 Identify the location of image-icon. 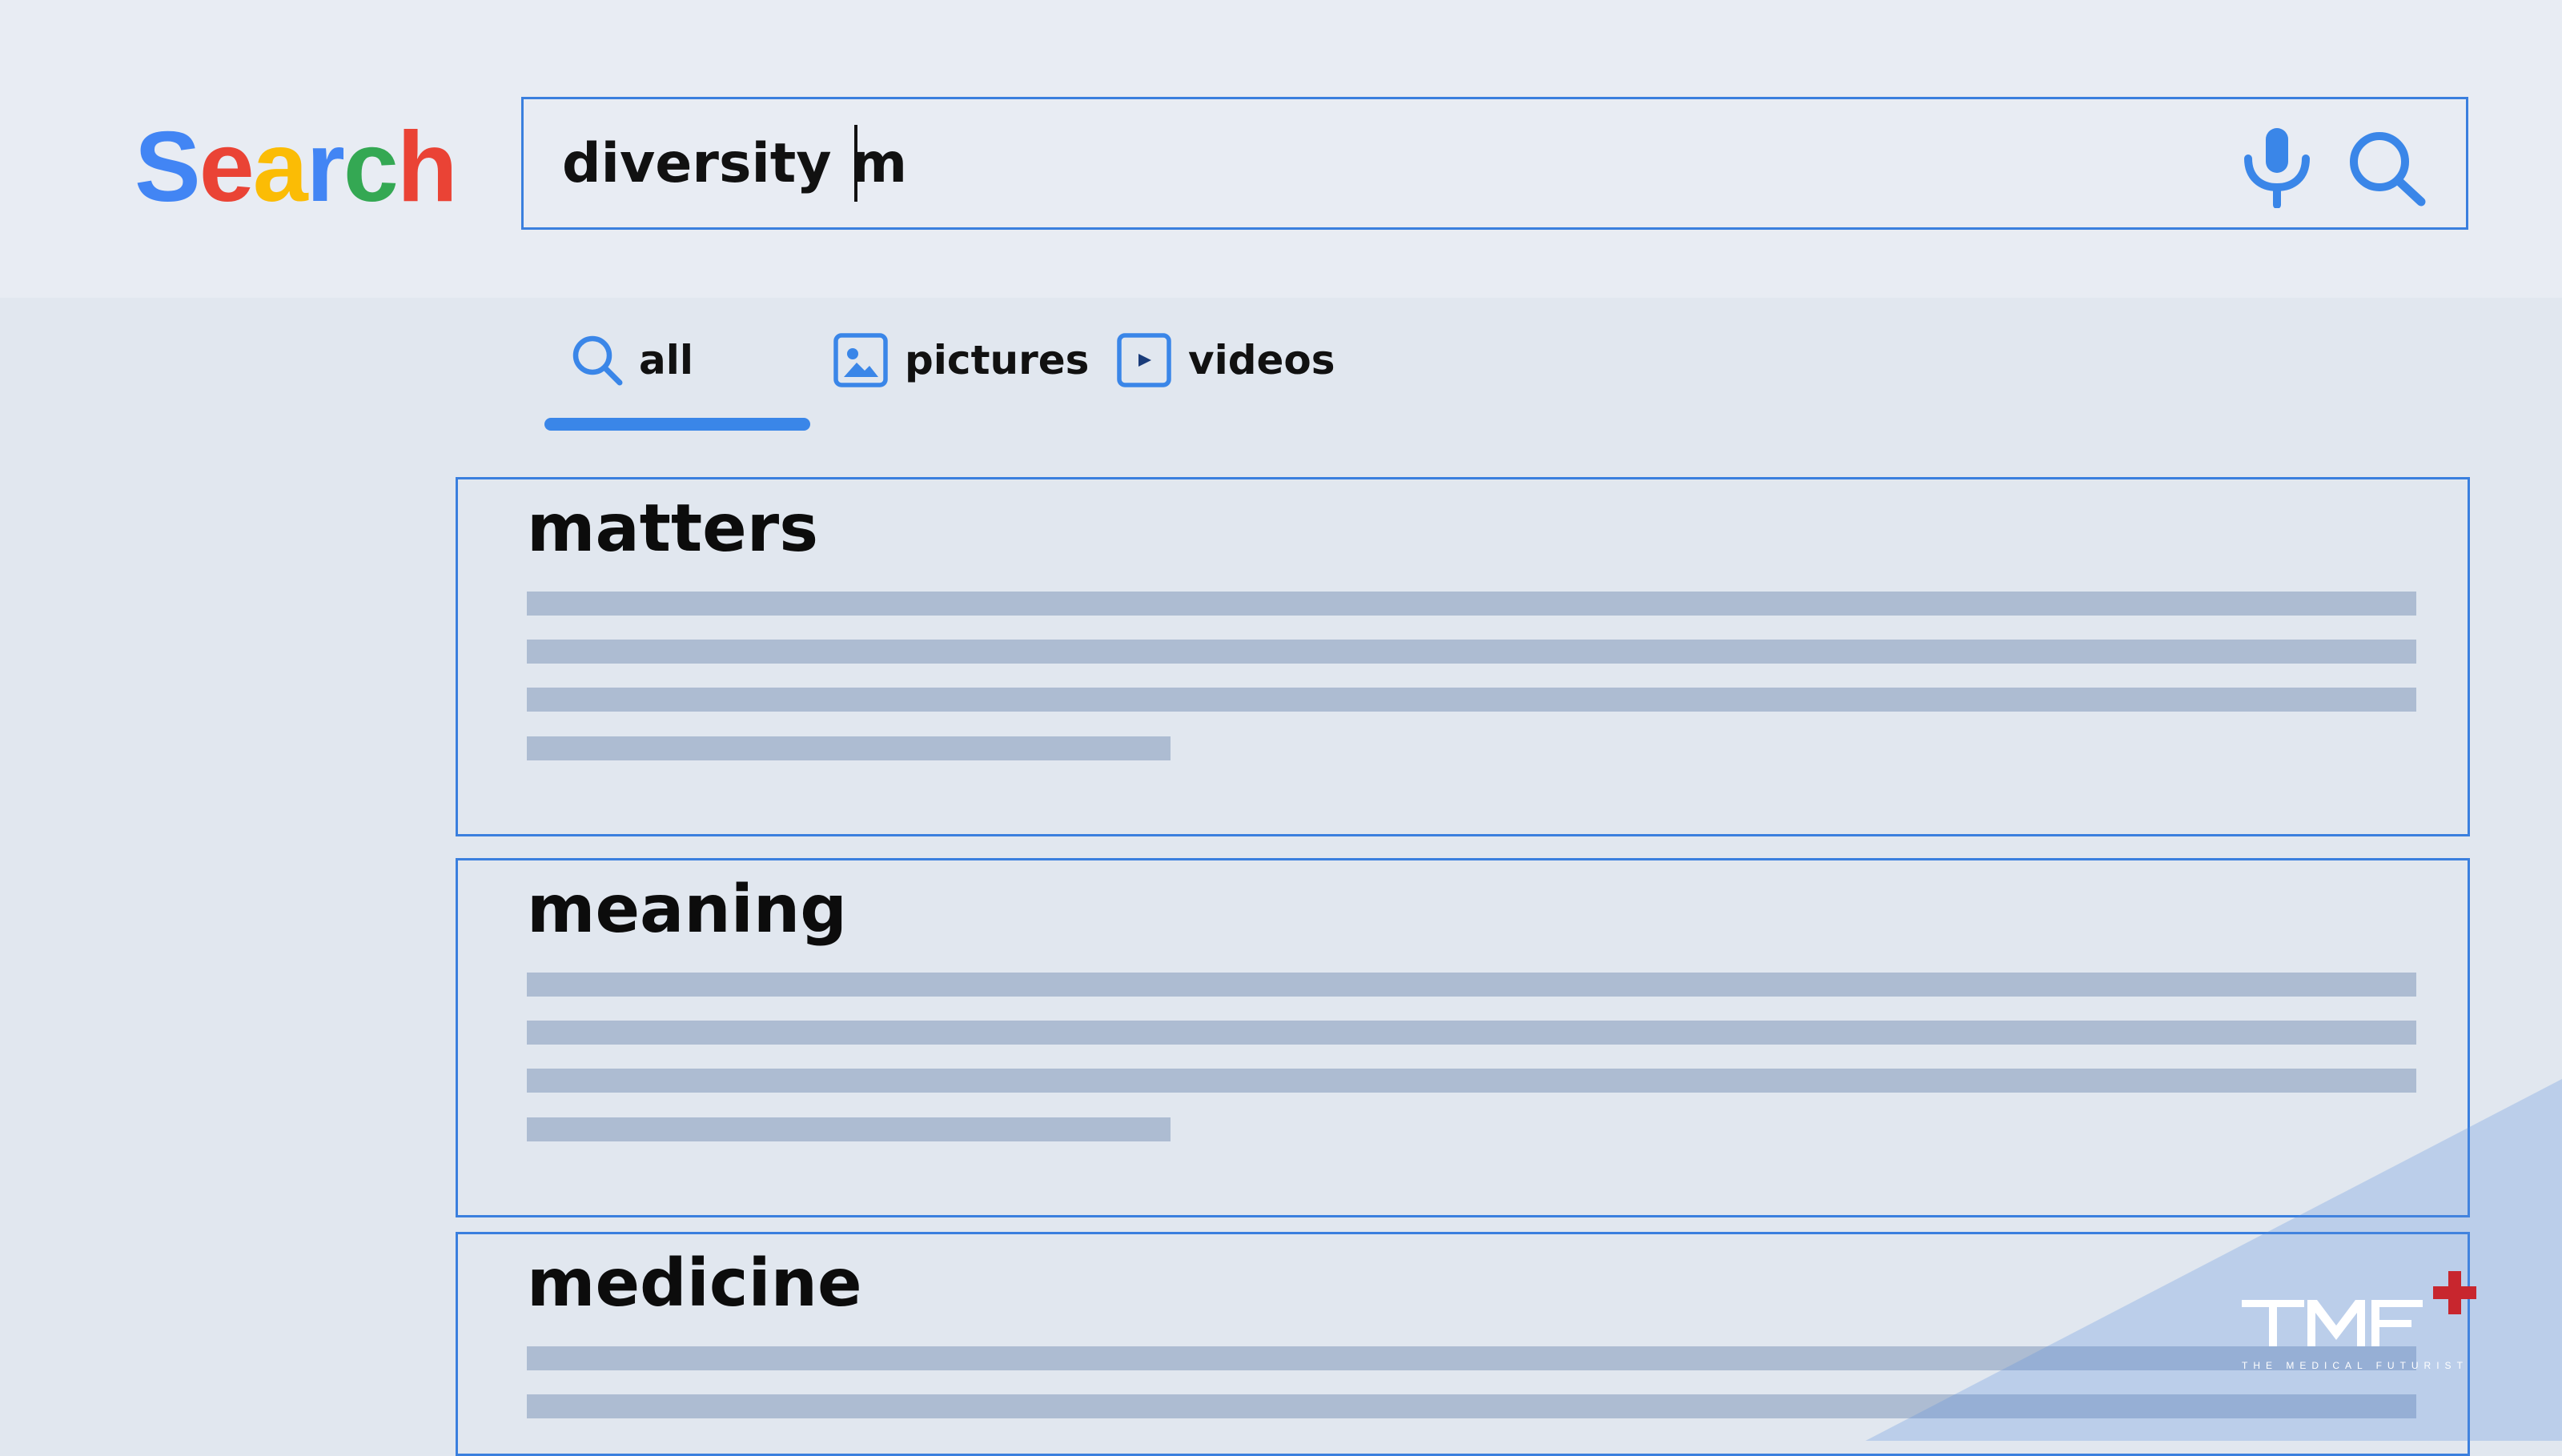
(861, 360).